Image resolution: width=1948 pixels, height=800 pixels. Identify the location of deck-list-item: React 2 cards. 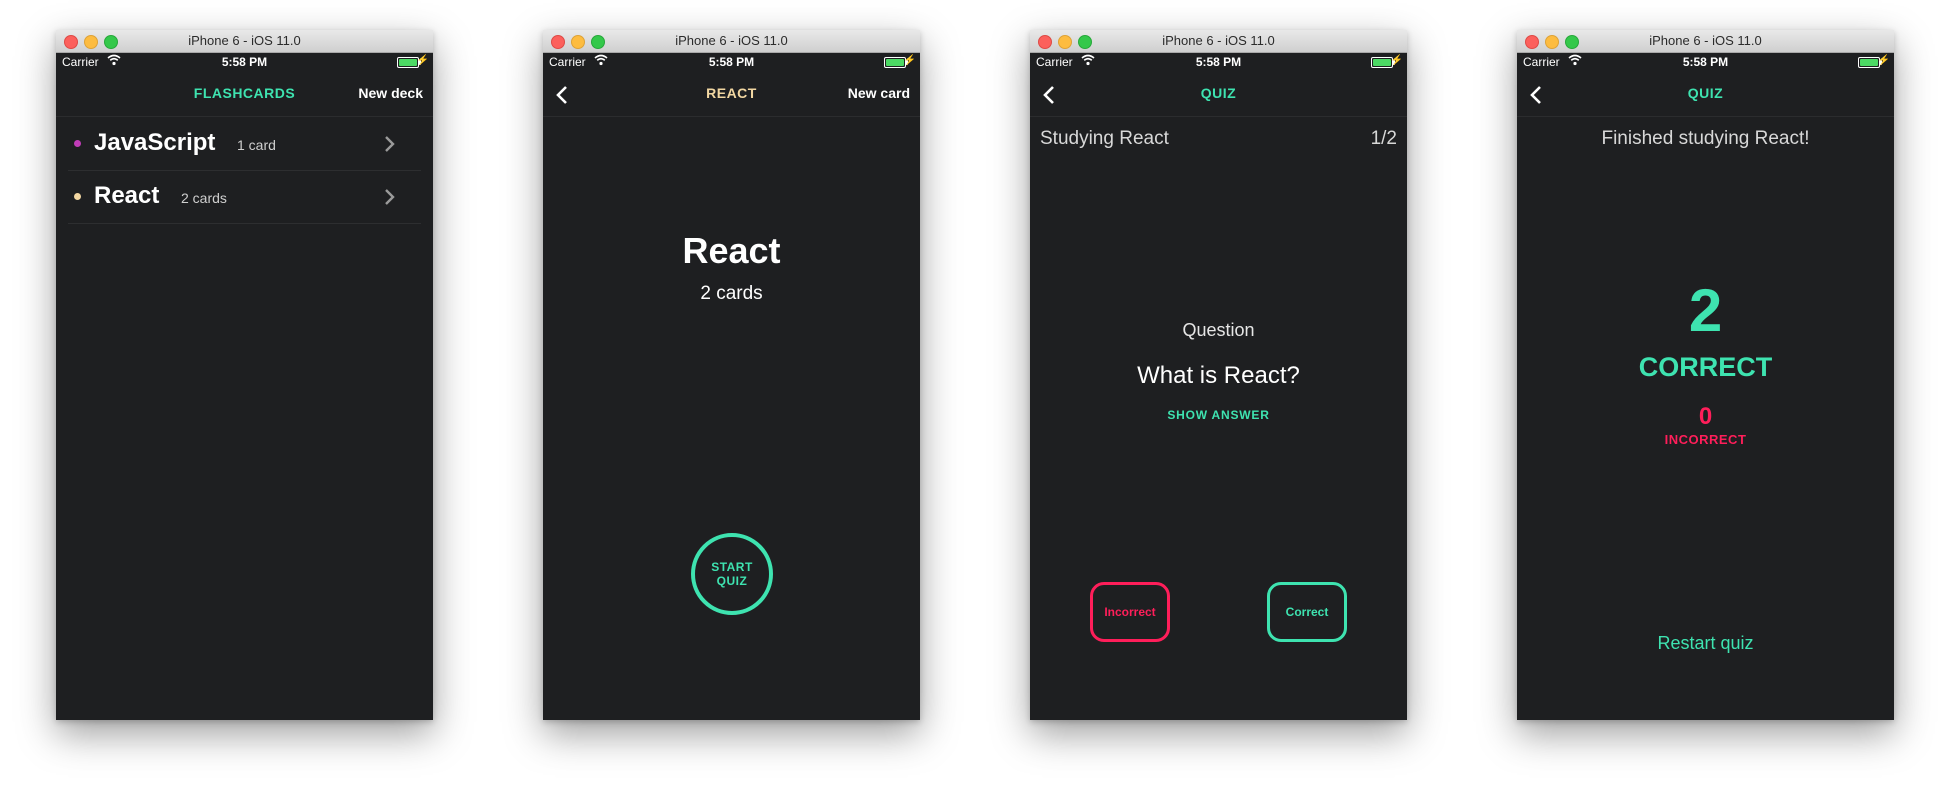
(244, 197).